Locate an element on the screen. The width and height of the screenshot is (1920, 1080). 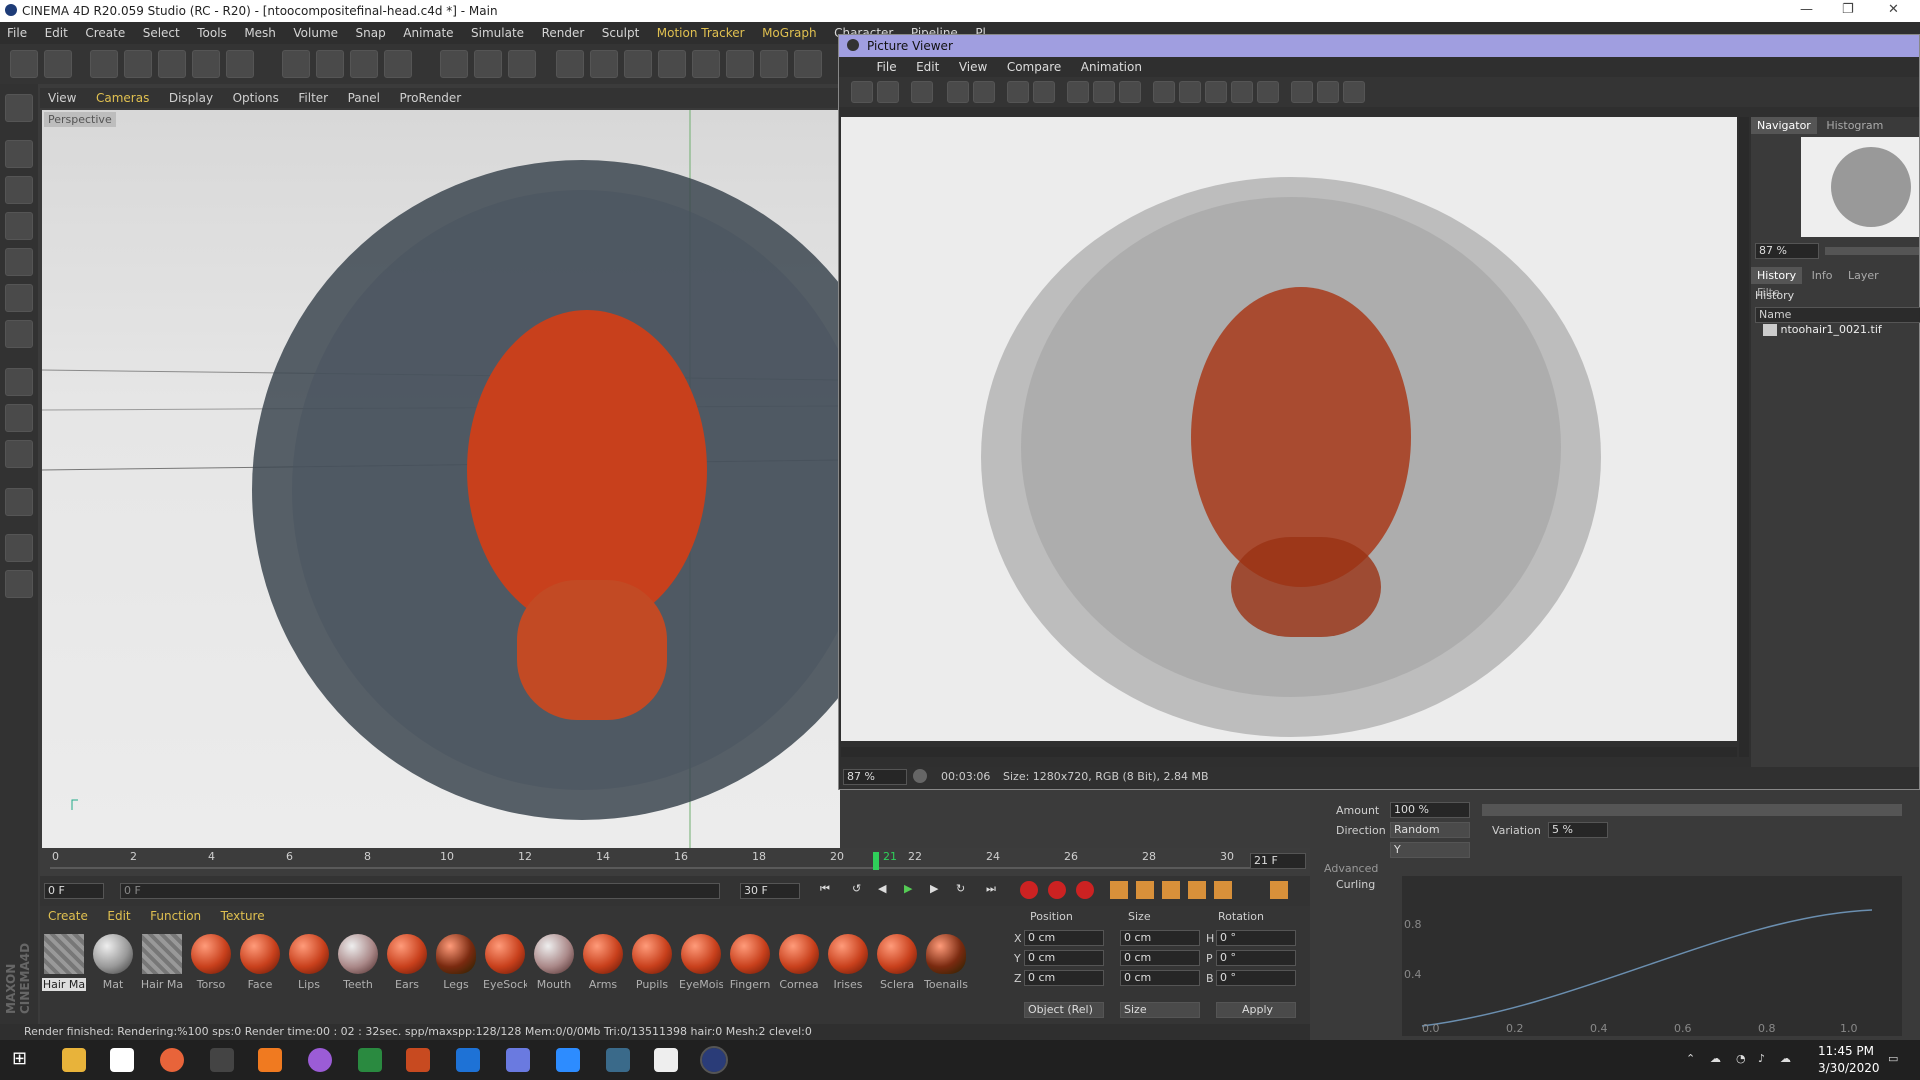
notion-icon is located at coordinates (122, 1060).